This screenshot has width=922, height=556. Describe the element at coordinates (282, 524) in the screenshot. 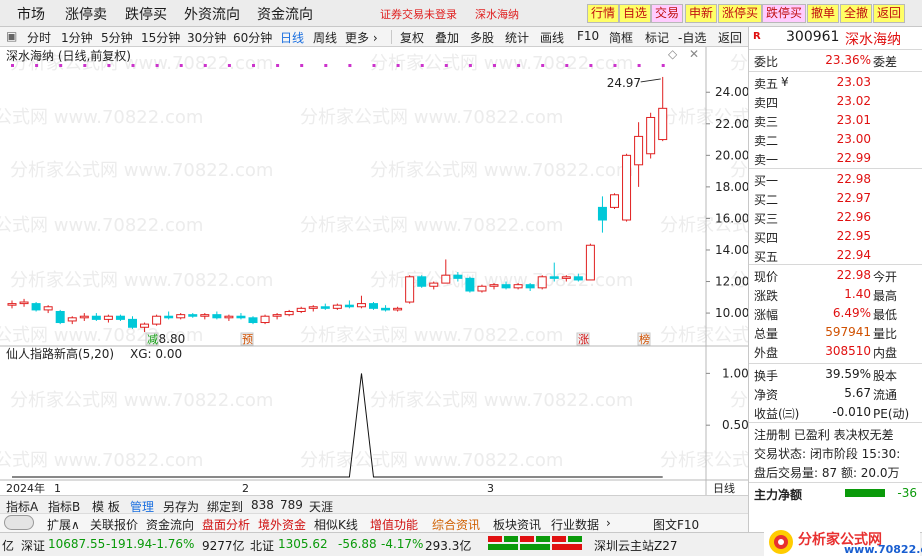

I see `tab-overseas-capital: 境外资金` at that location.